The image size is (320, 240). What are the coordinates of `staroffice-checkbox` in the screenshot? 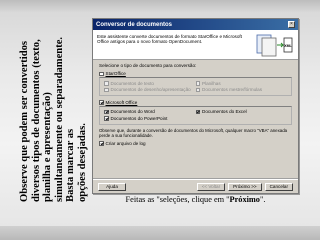 It's located at (101, 73).